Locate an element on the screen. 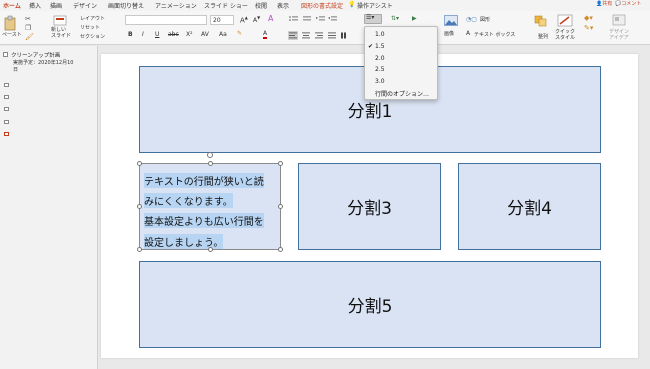 Image resolution: width=650 pixels, height=369 pixels. text-direction-icon: ⇅▾ is located at coordinates (395, 18).